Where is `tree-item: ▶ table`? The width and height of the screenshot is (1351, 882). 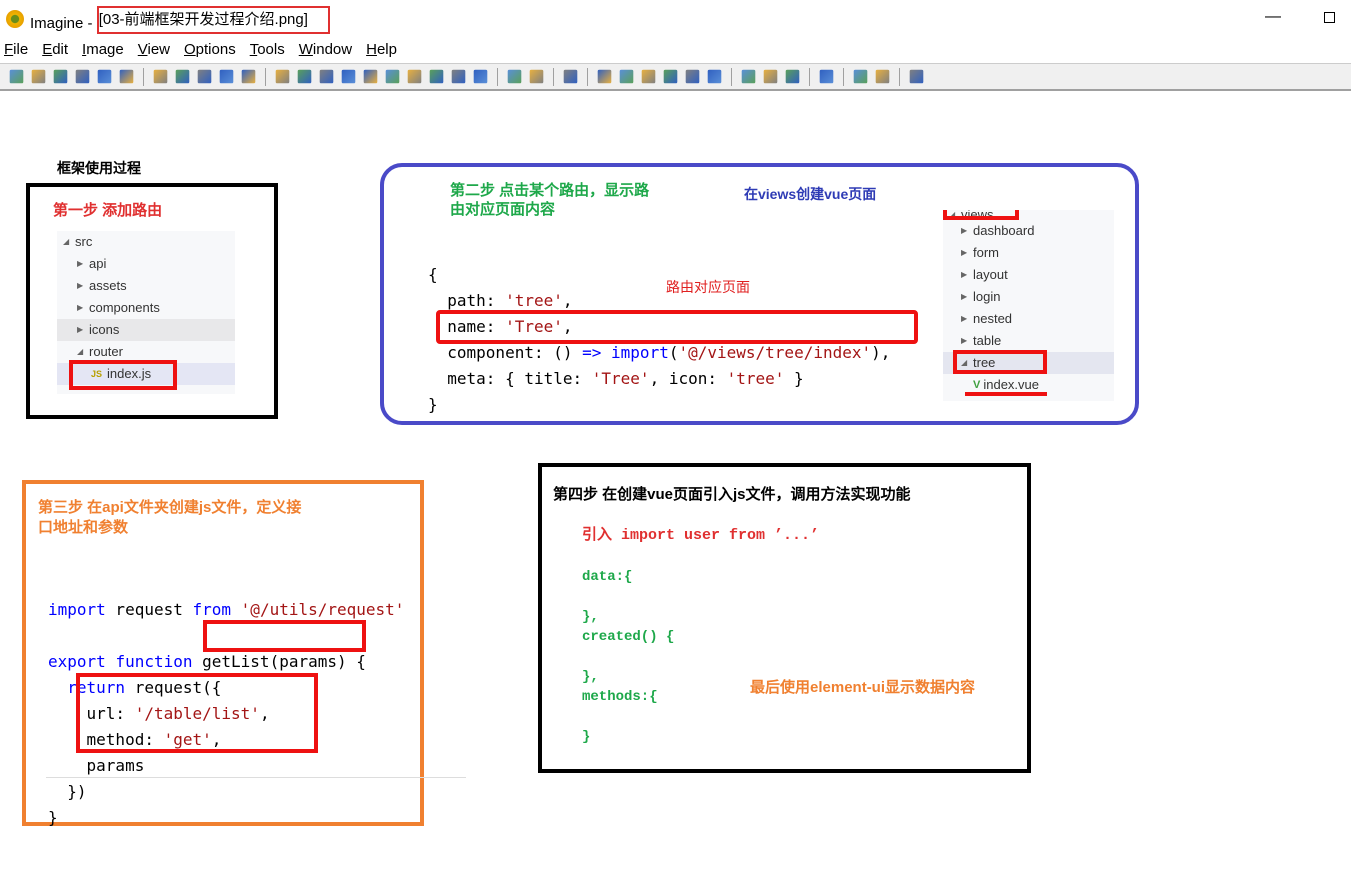 tree-item: ▶ table is located at coordinates (1028, 341).